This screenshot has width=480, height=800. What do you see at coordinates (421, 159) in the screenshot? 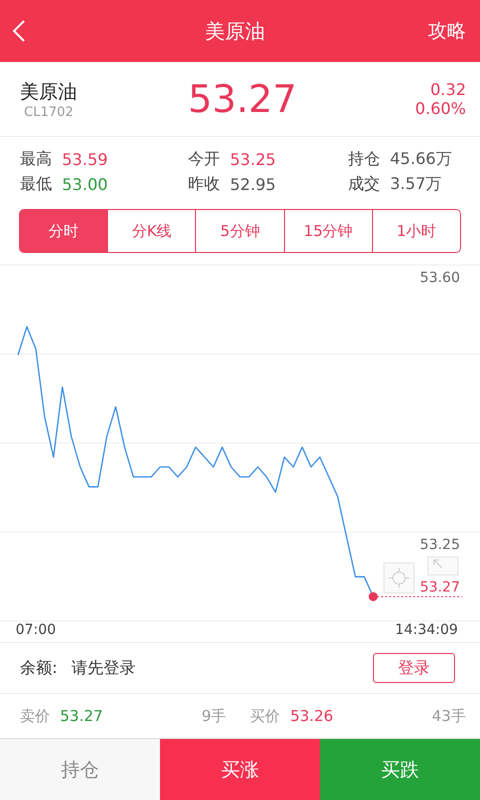
I see `stat-value: 45.66万` at bounding box center [421, 159].